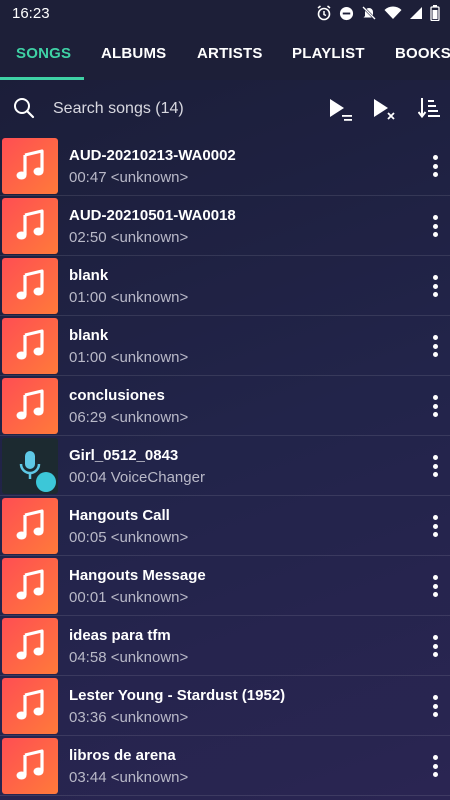 This screenshot has width=450, height=800. I want to click on song-row: conclusiones 06:29 <unknown>, so click(225, 406).